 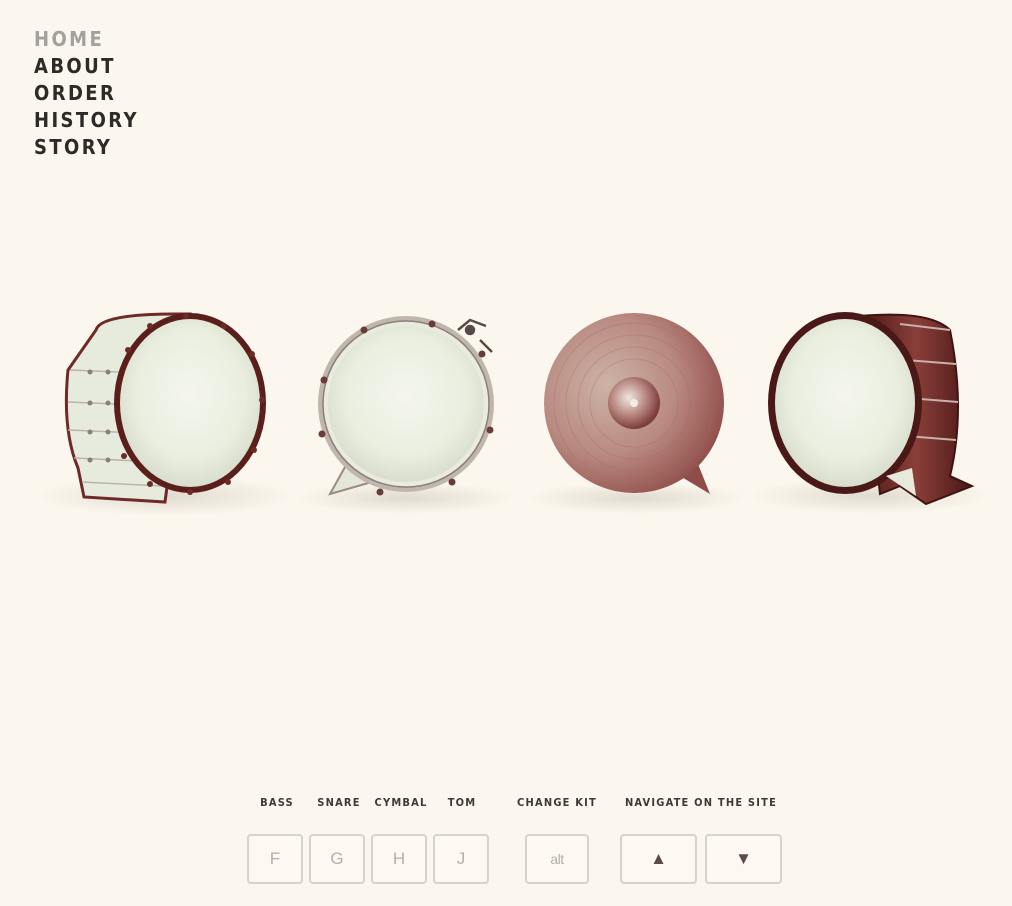 What do you see at coordinates (461, 859) in the screenshot?
I see `key-j-button: J` at bounding box center [461, 859].